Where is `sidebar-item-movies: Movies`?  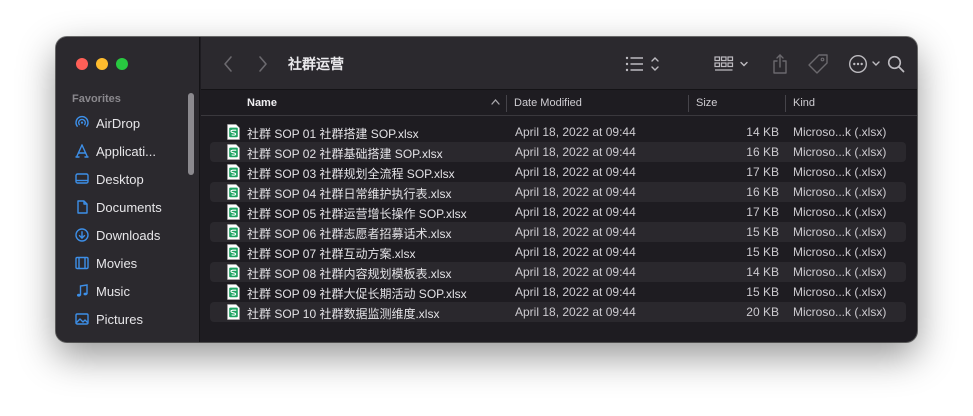
sidebar-item-movies: Movies is located at coordinates (127, 263).